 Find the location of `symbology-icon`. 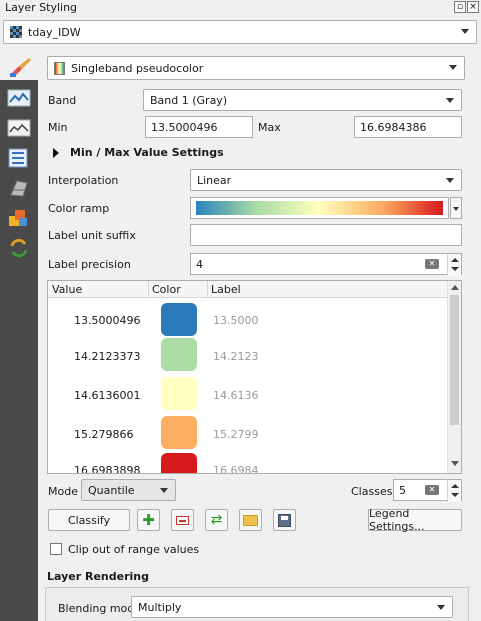

symbology-icon is located at coordinates (19, 98).